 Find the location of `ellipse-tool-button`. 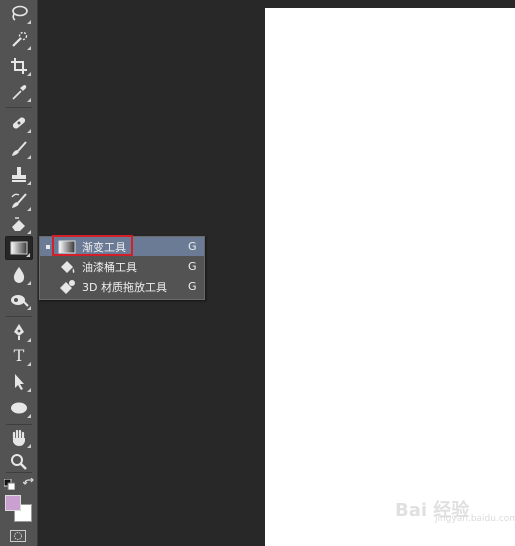

ellipse-tool-button is located at coordinates (19, 408).